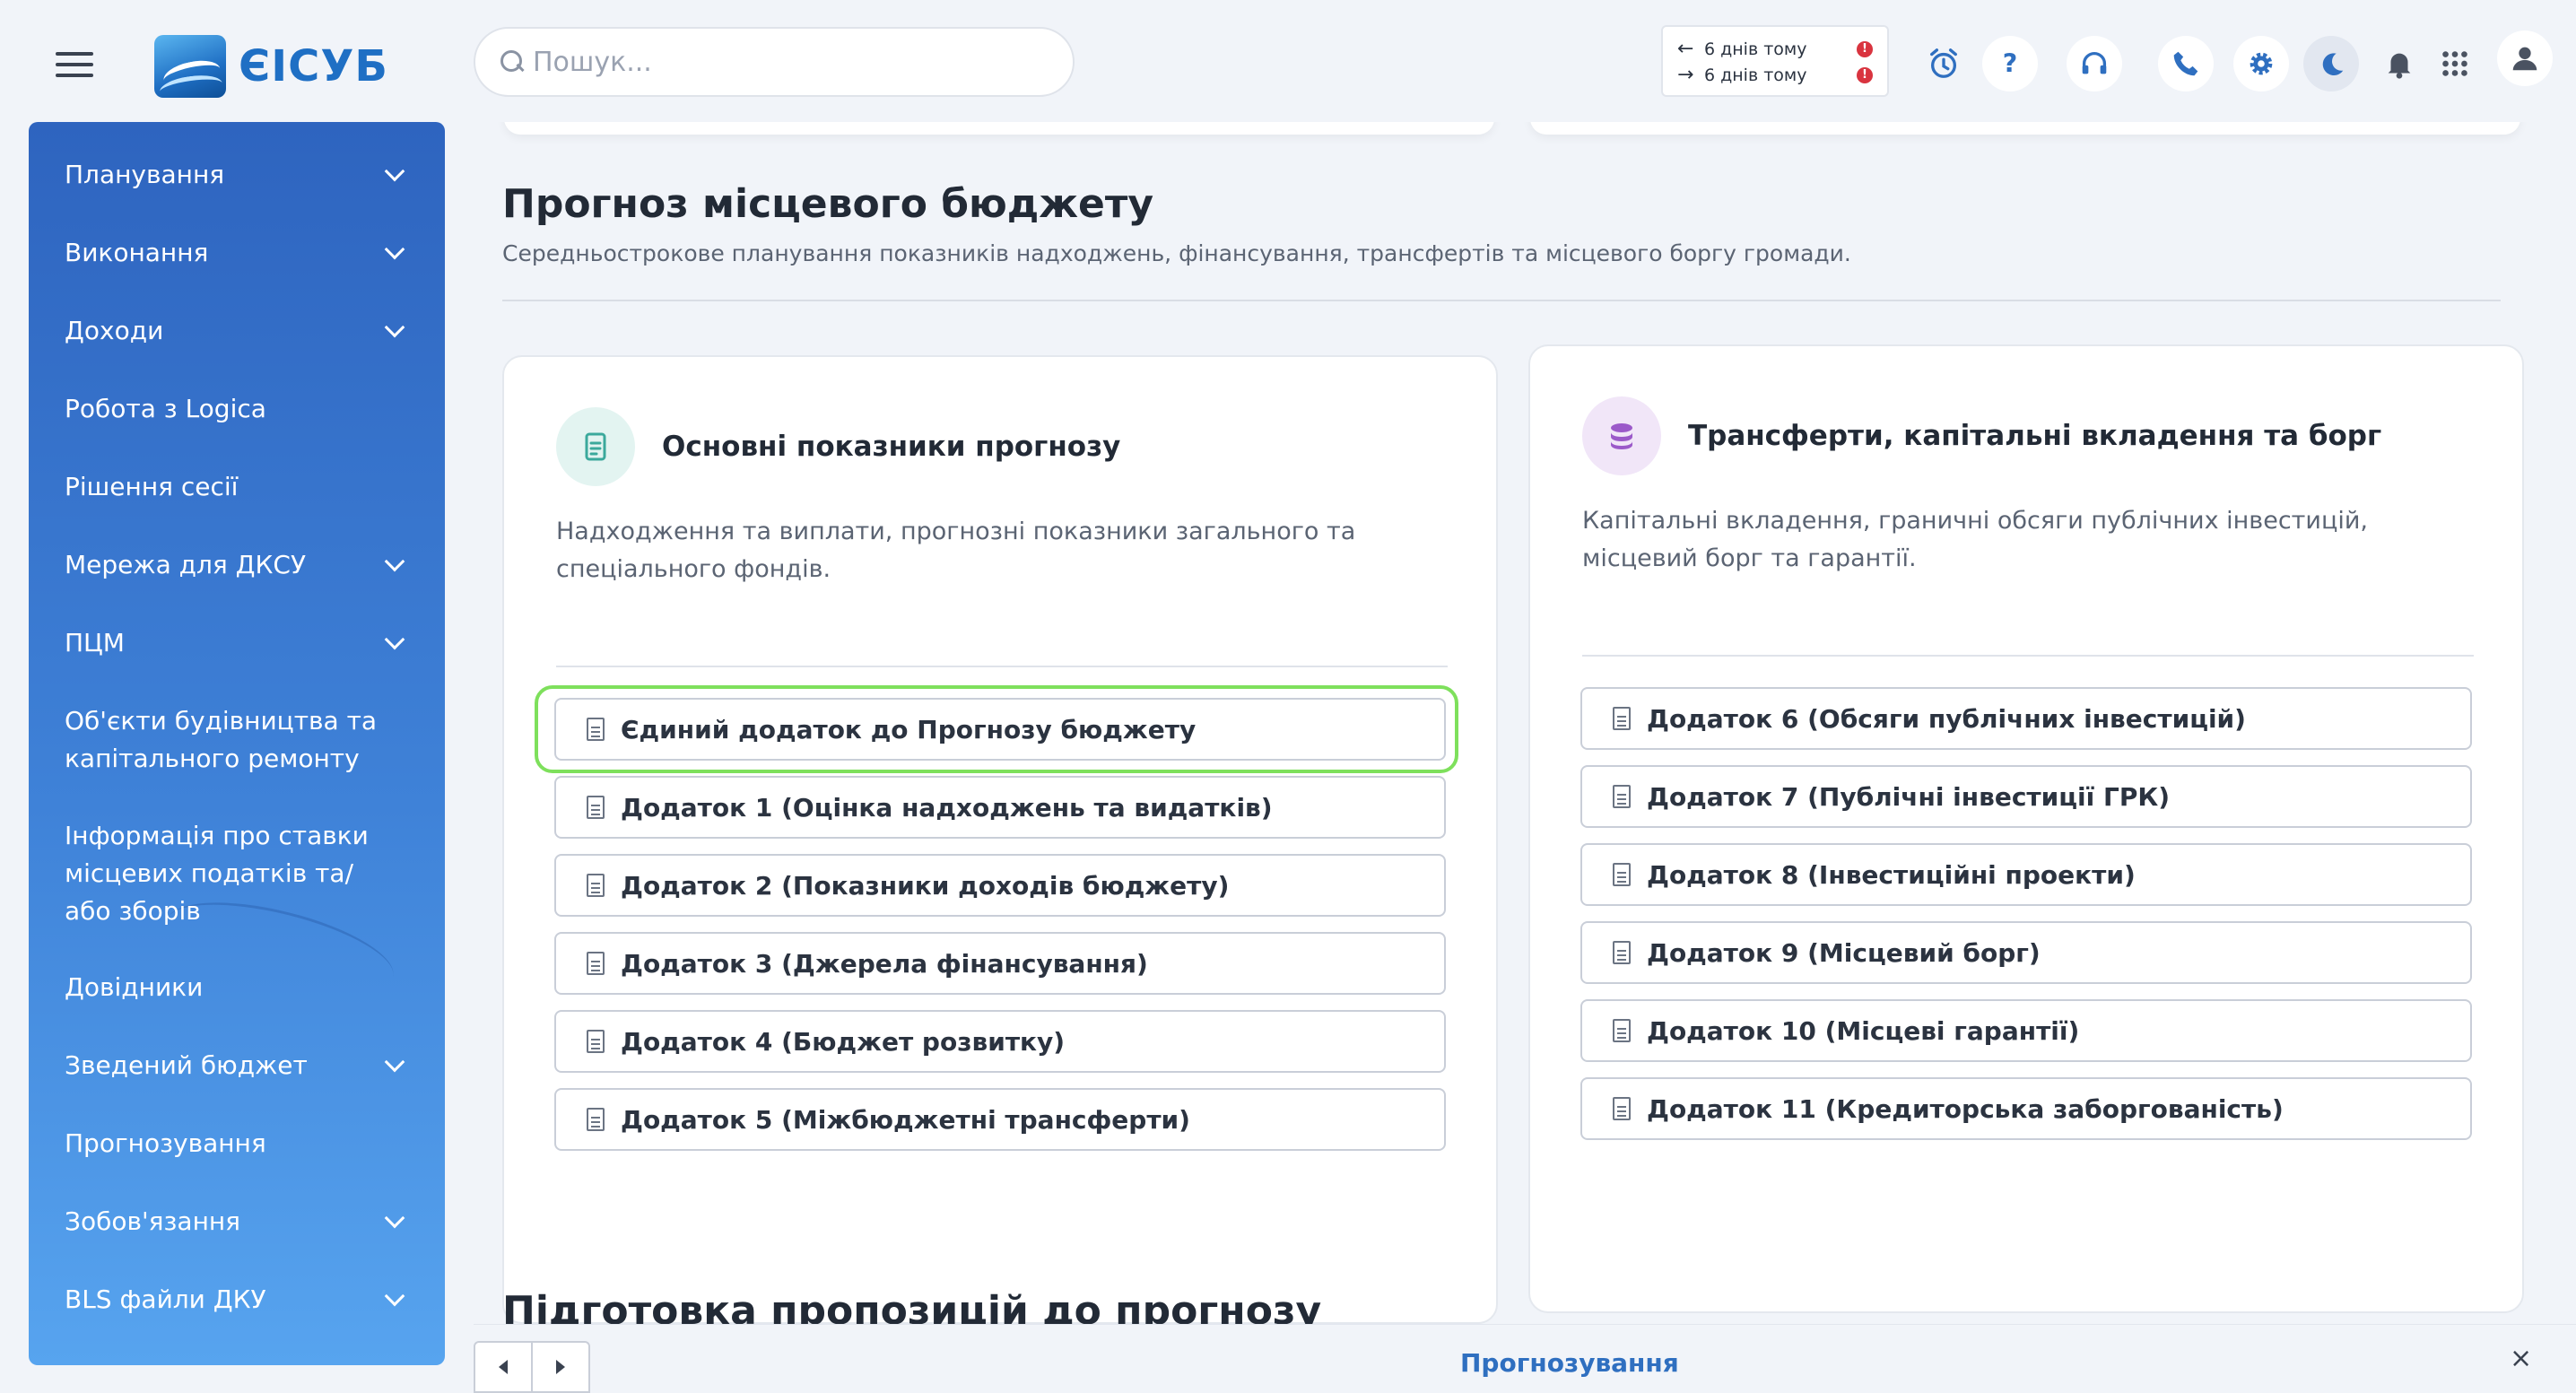 The height and width of the screenshot is (1393, 2576). Describe the element at coordinates (2261, 63) in the screenshot. I see `gear-icon` at that location.